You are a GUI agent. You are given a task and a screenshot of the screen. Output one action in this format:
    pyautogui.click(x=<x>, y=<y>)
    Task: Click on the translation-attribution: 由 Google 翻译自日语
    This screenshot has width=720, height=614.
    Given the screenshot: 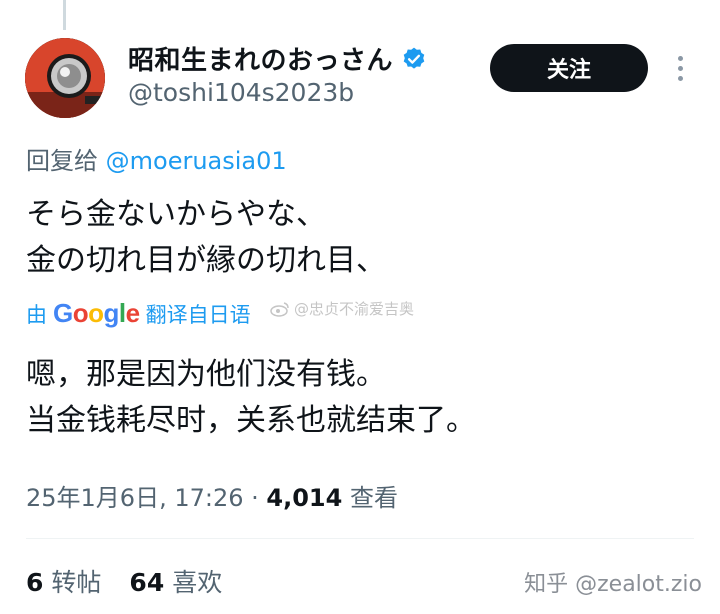 What is the action you would take?
    pyautogui.click(x=138, y=313)
    